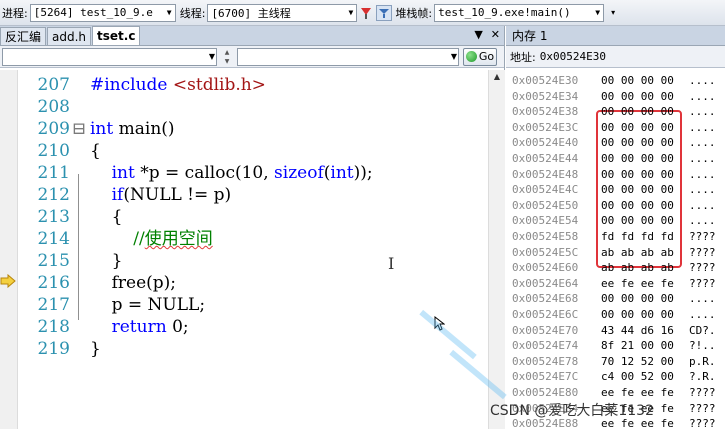 This screenshot has width=725, height=429. I want to click on collapse-icon: ⊟, so click(79, 129).